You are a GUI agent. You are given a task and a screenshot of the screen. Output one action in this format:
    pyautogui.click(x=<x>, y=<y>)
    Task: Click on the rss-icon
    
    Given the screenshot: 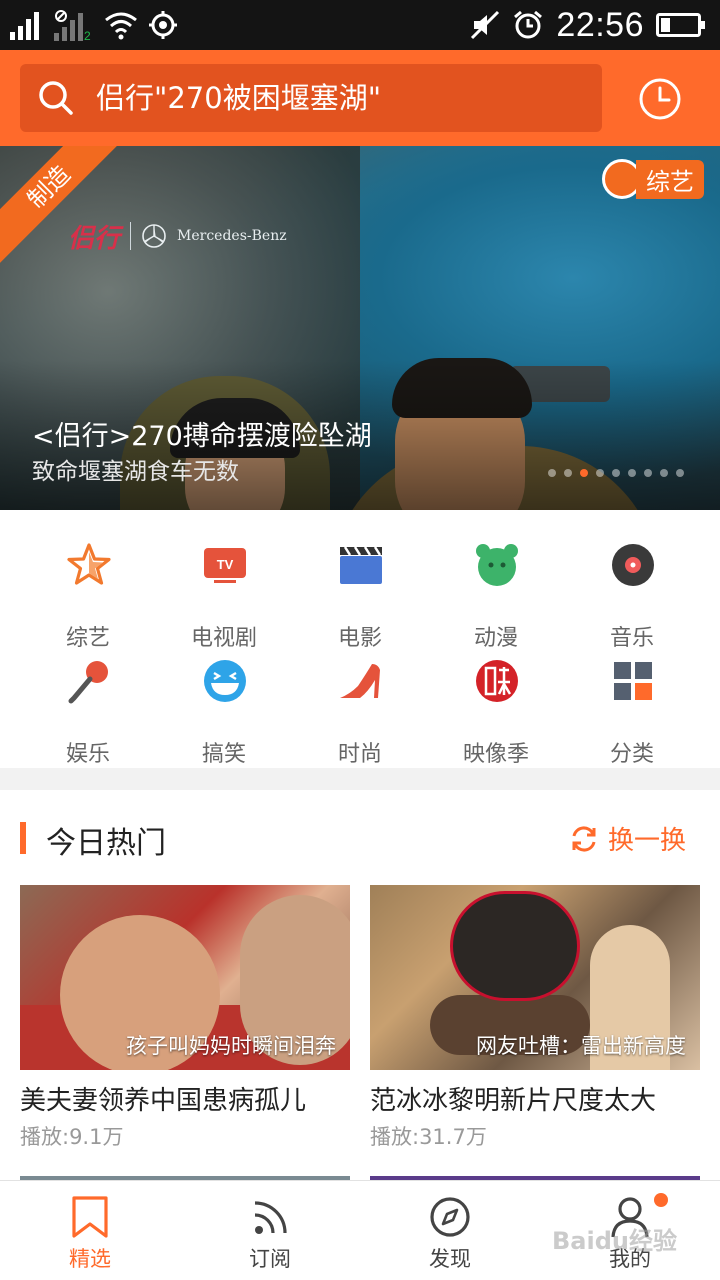 What is the action you would take?
    pyautogui.click(x=270, y=1217)
    